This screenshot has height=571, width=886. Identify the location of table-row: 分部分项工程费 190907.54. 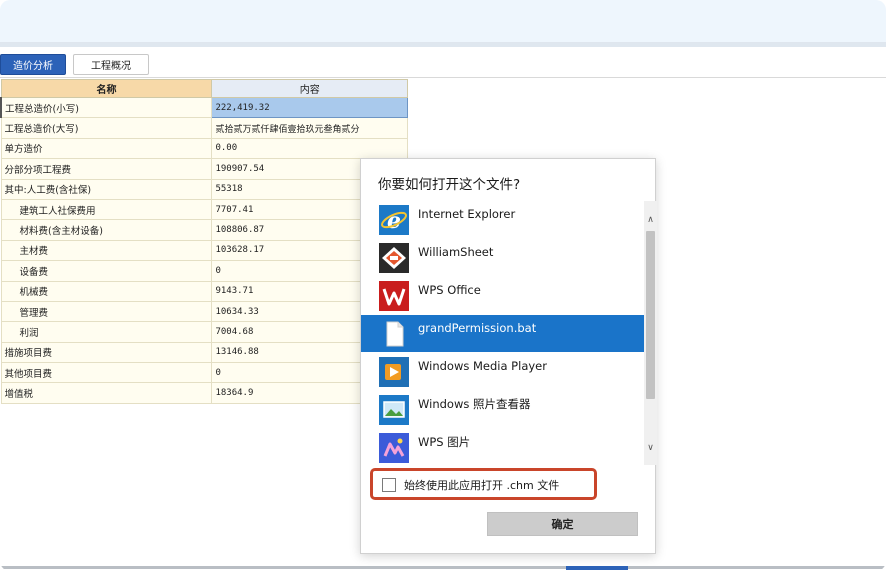
(204, 169).